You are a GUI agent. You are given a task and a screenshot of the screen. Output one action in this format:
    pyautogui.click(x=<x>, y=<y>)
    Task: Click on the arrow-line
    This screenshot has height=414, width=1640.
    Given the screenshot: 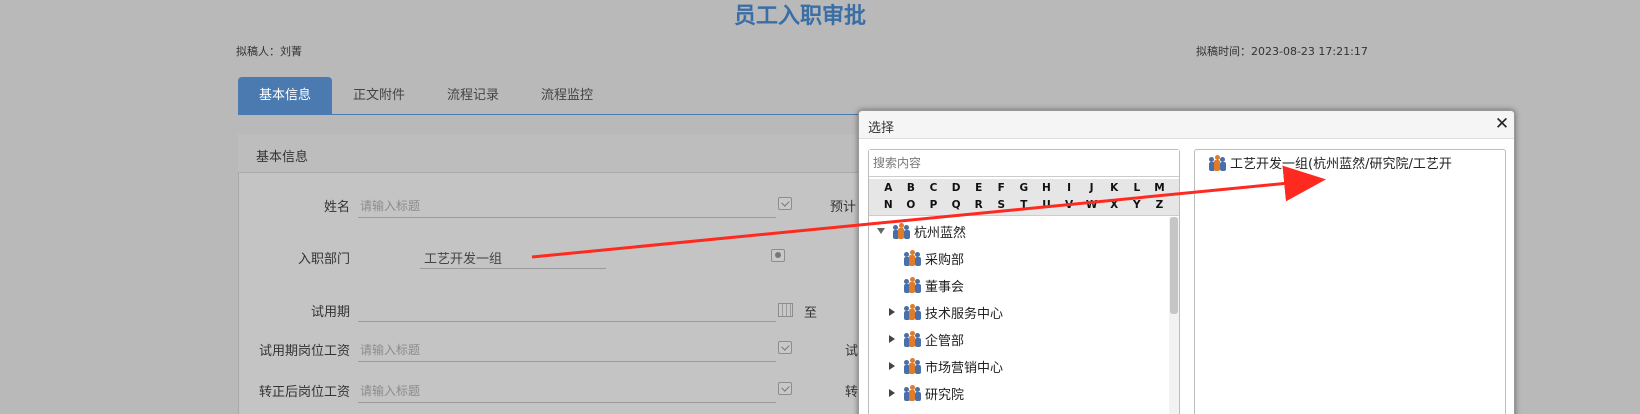 What is the action you would take?
    pyautogui.click(x=928, y=212)
    